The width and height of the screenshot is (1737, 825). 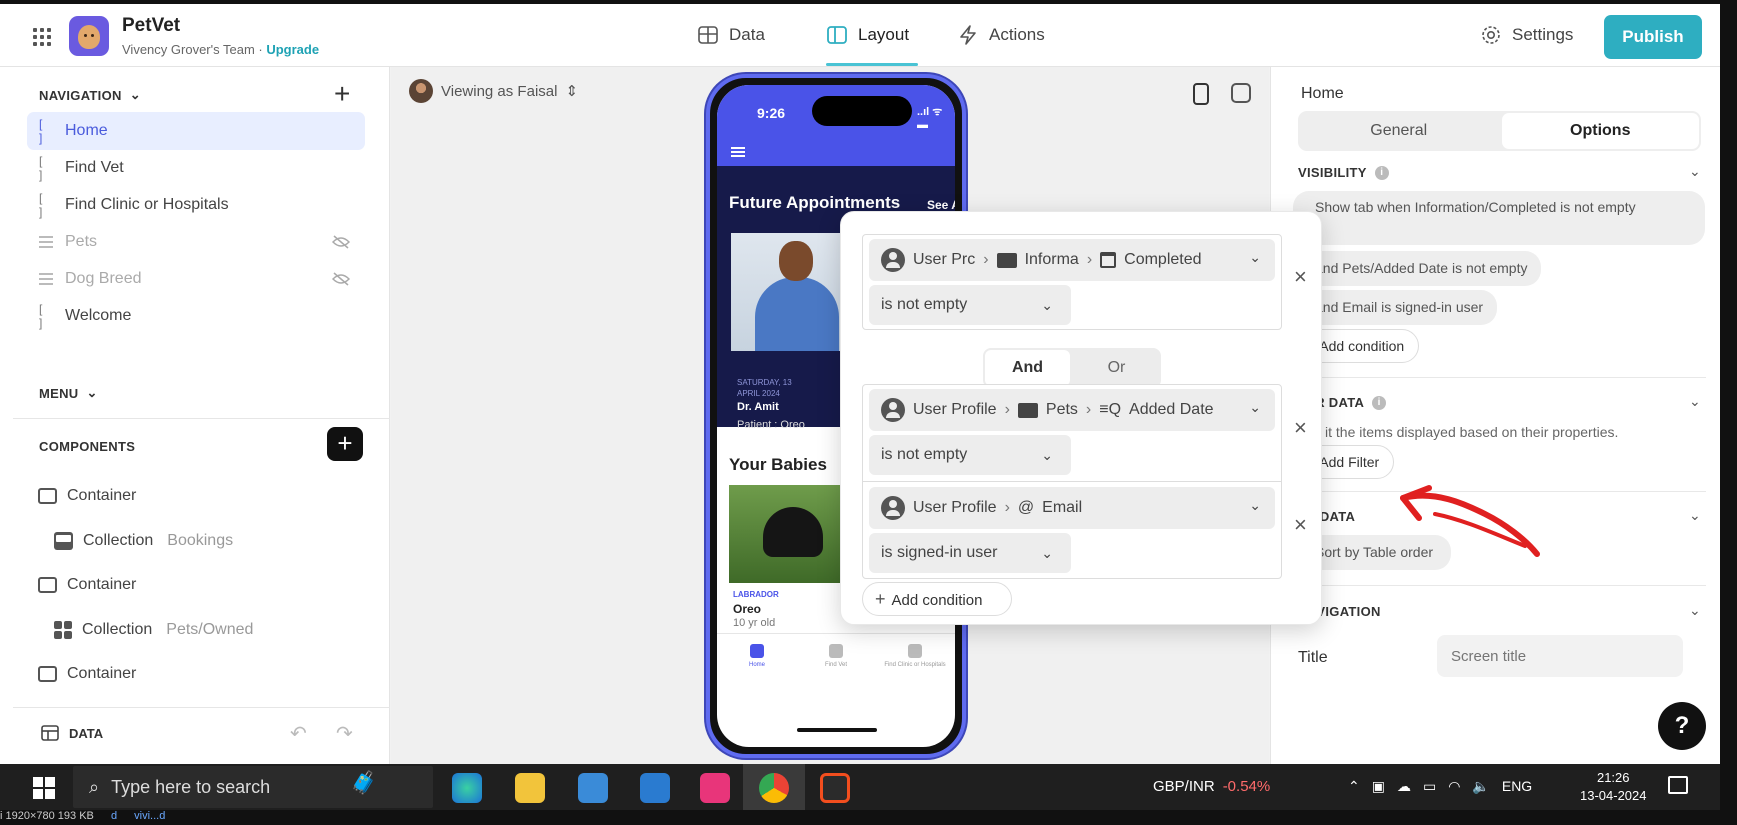 I want to click on sidebar-item-label: Pets, so click(x=81, y=241).